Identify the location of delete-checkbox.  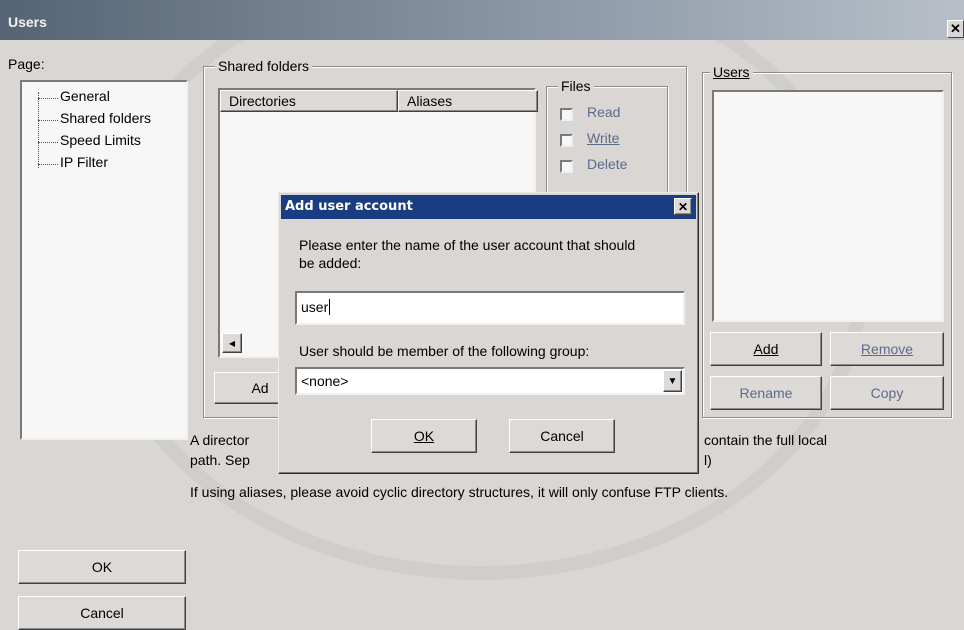
(566, 166).